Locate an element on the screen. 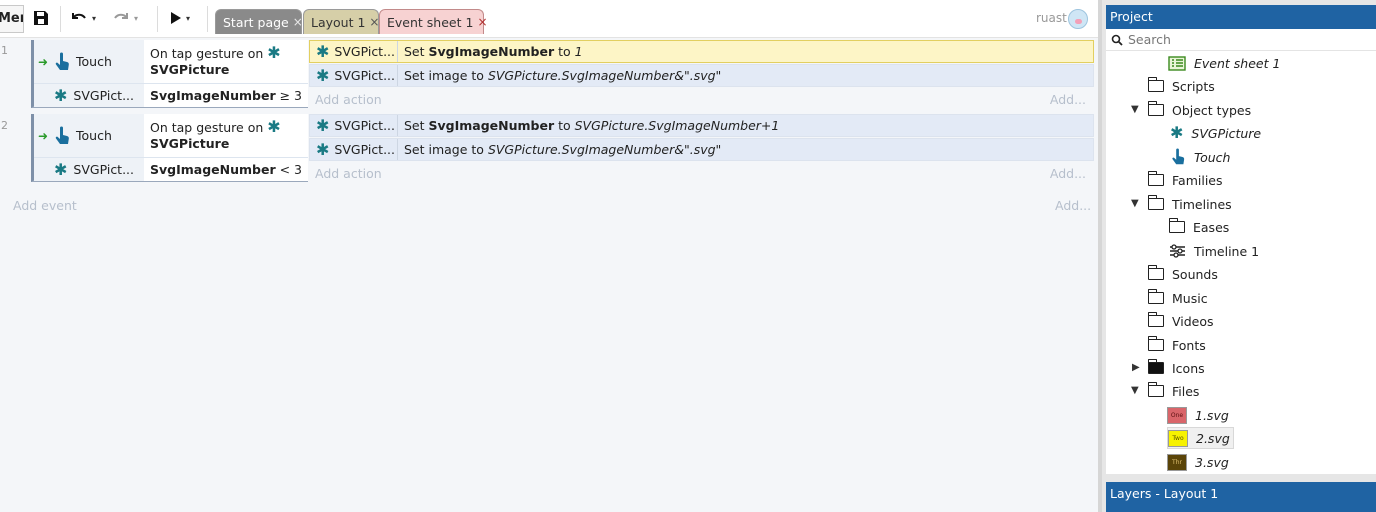 The width and height of the screenshot is (1376, 512). action-variable: SvgImageNumber is located at coordinates (491, 51).